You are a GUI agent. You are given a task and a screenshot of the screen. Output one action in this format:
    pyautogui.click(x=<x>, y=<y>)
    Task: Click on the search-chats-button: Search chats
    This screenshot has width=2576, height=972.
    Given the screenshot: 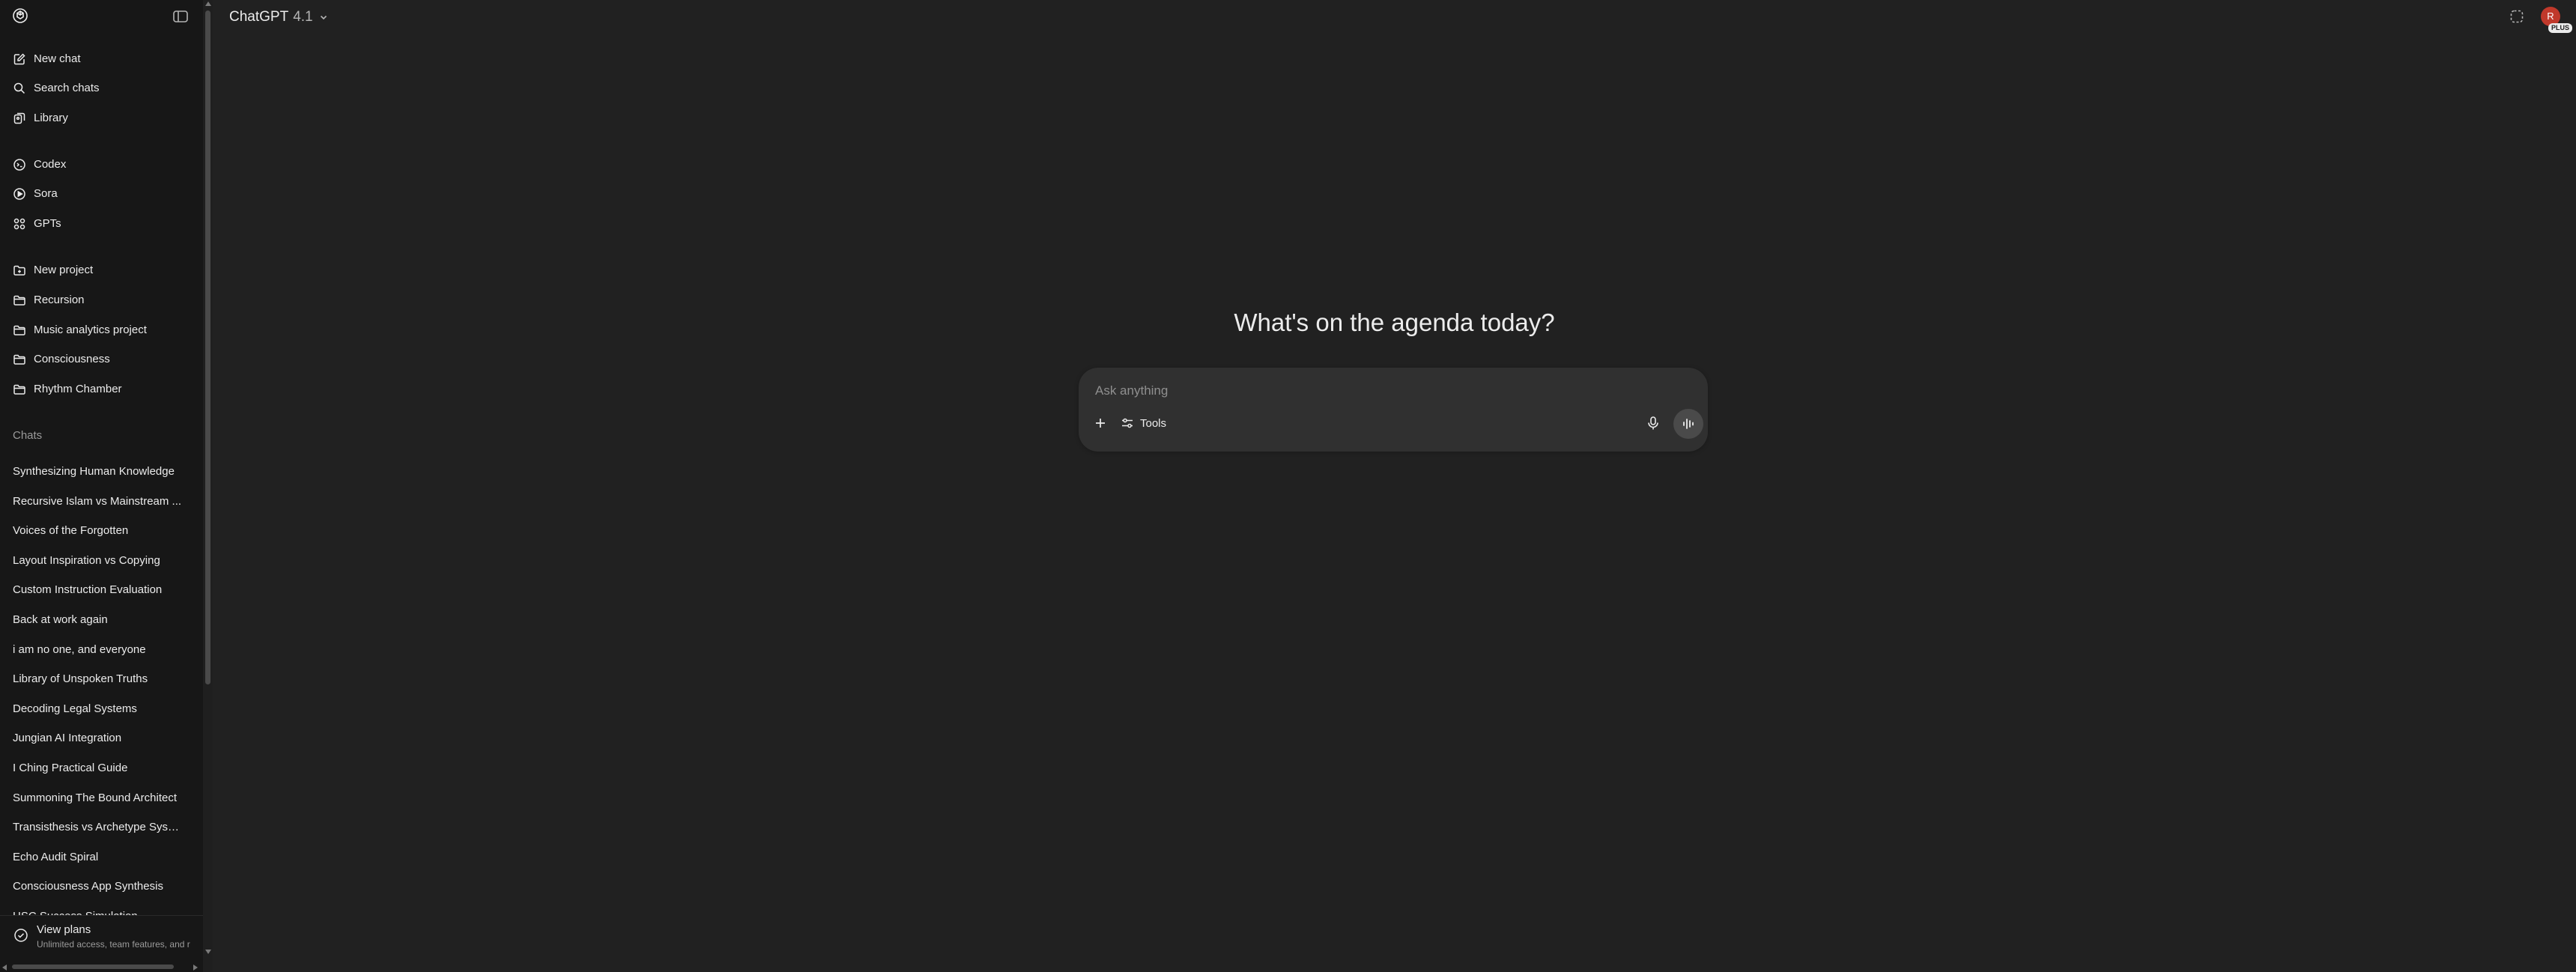 What is the action you would take?
    pyautogui.click(x=101, y=88)
    